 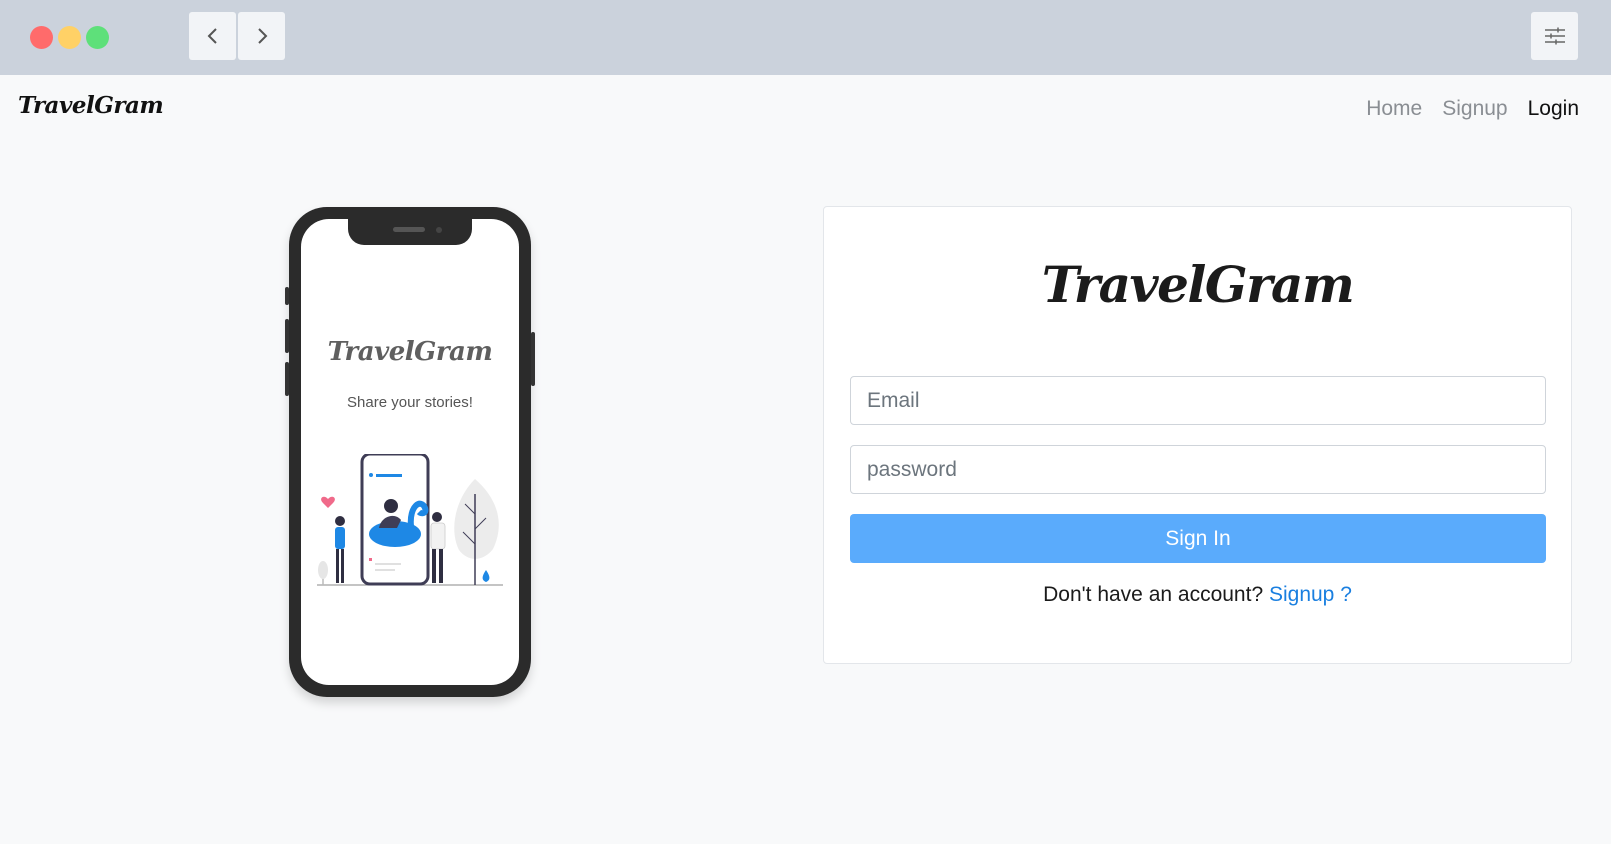 I want to click on signup-prompt-line: Don't have an account? Signup ?, so click(x=1197, y=595).